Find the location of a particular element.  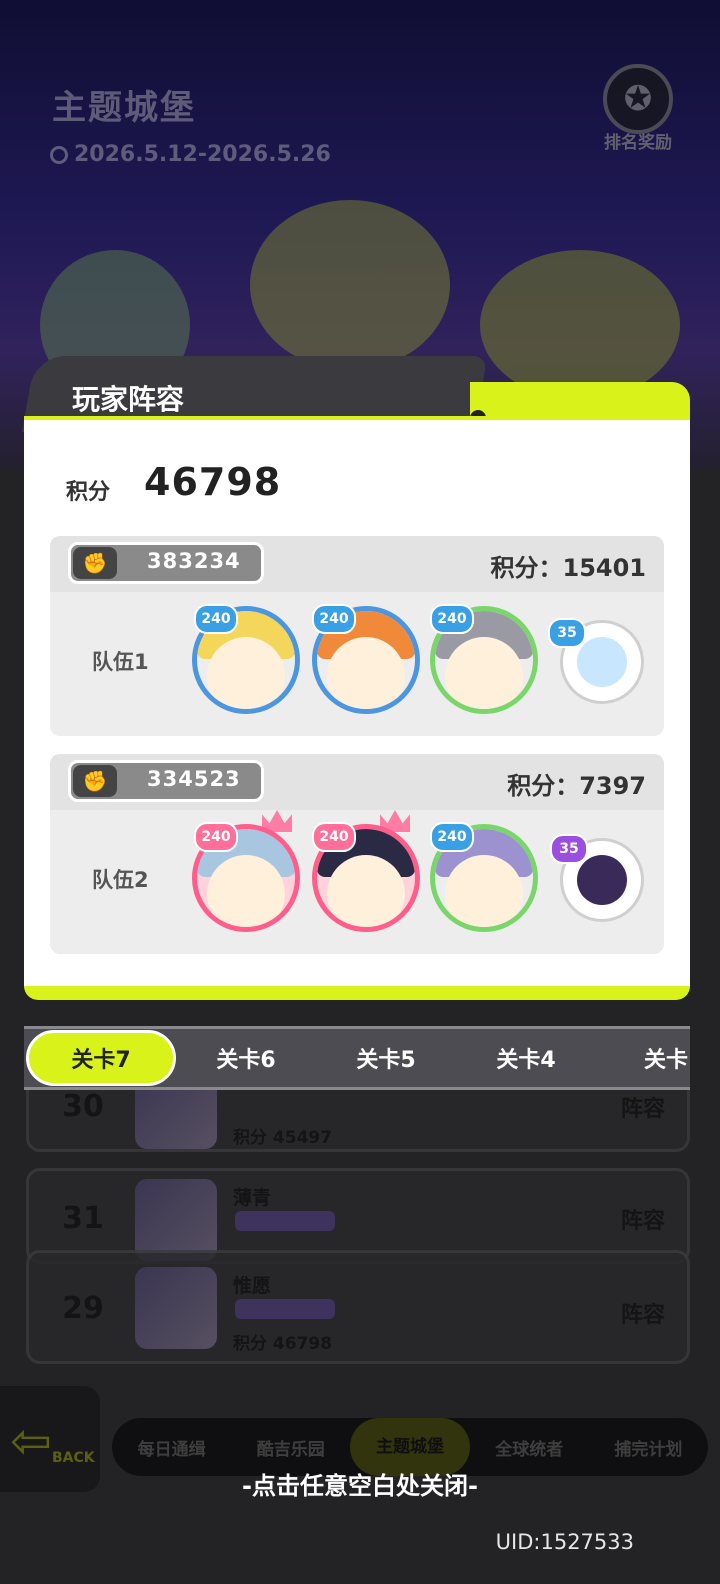

team-score: 积分：15401 is located at coordinates (568, 568).